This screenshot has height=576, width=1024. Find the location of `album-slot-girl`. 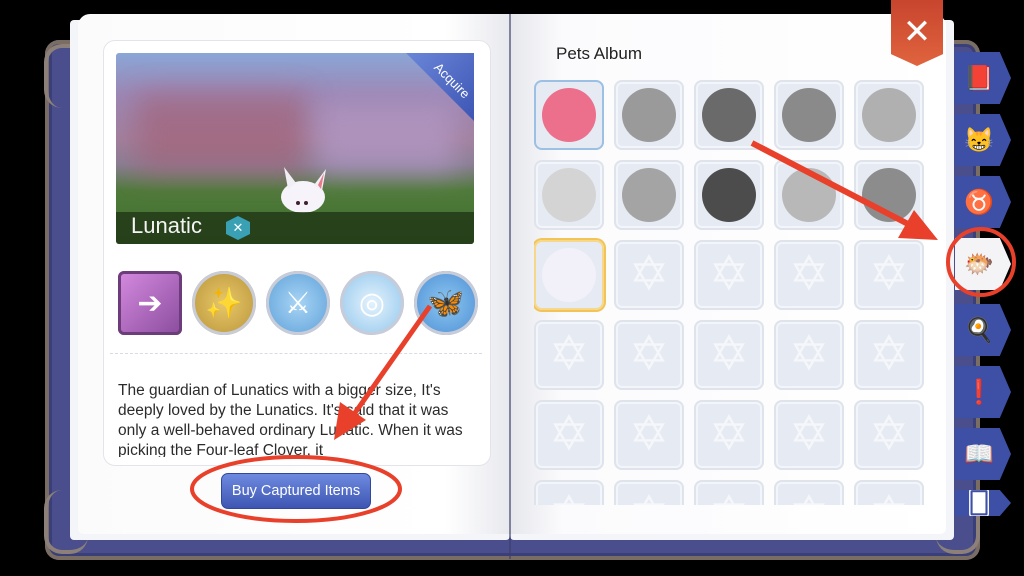

album-slot-girl is located at coordinates (889, 115).